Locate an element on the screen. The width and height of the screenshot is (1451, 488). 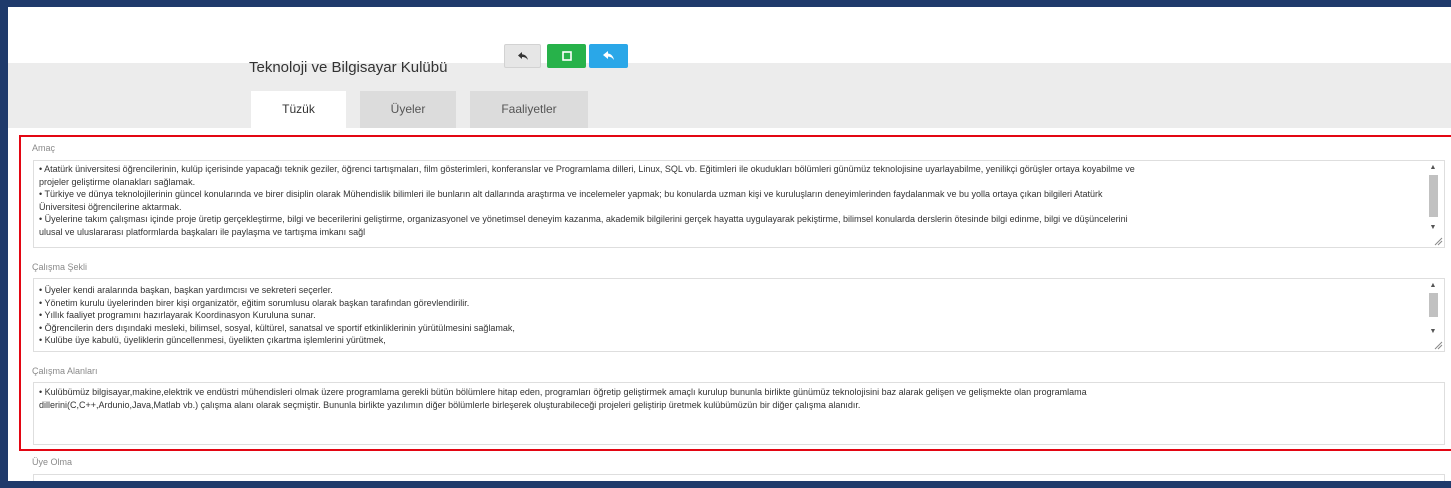
scrollbar: ▲ ▼ is located at coordinates (1433, 204).